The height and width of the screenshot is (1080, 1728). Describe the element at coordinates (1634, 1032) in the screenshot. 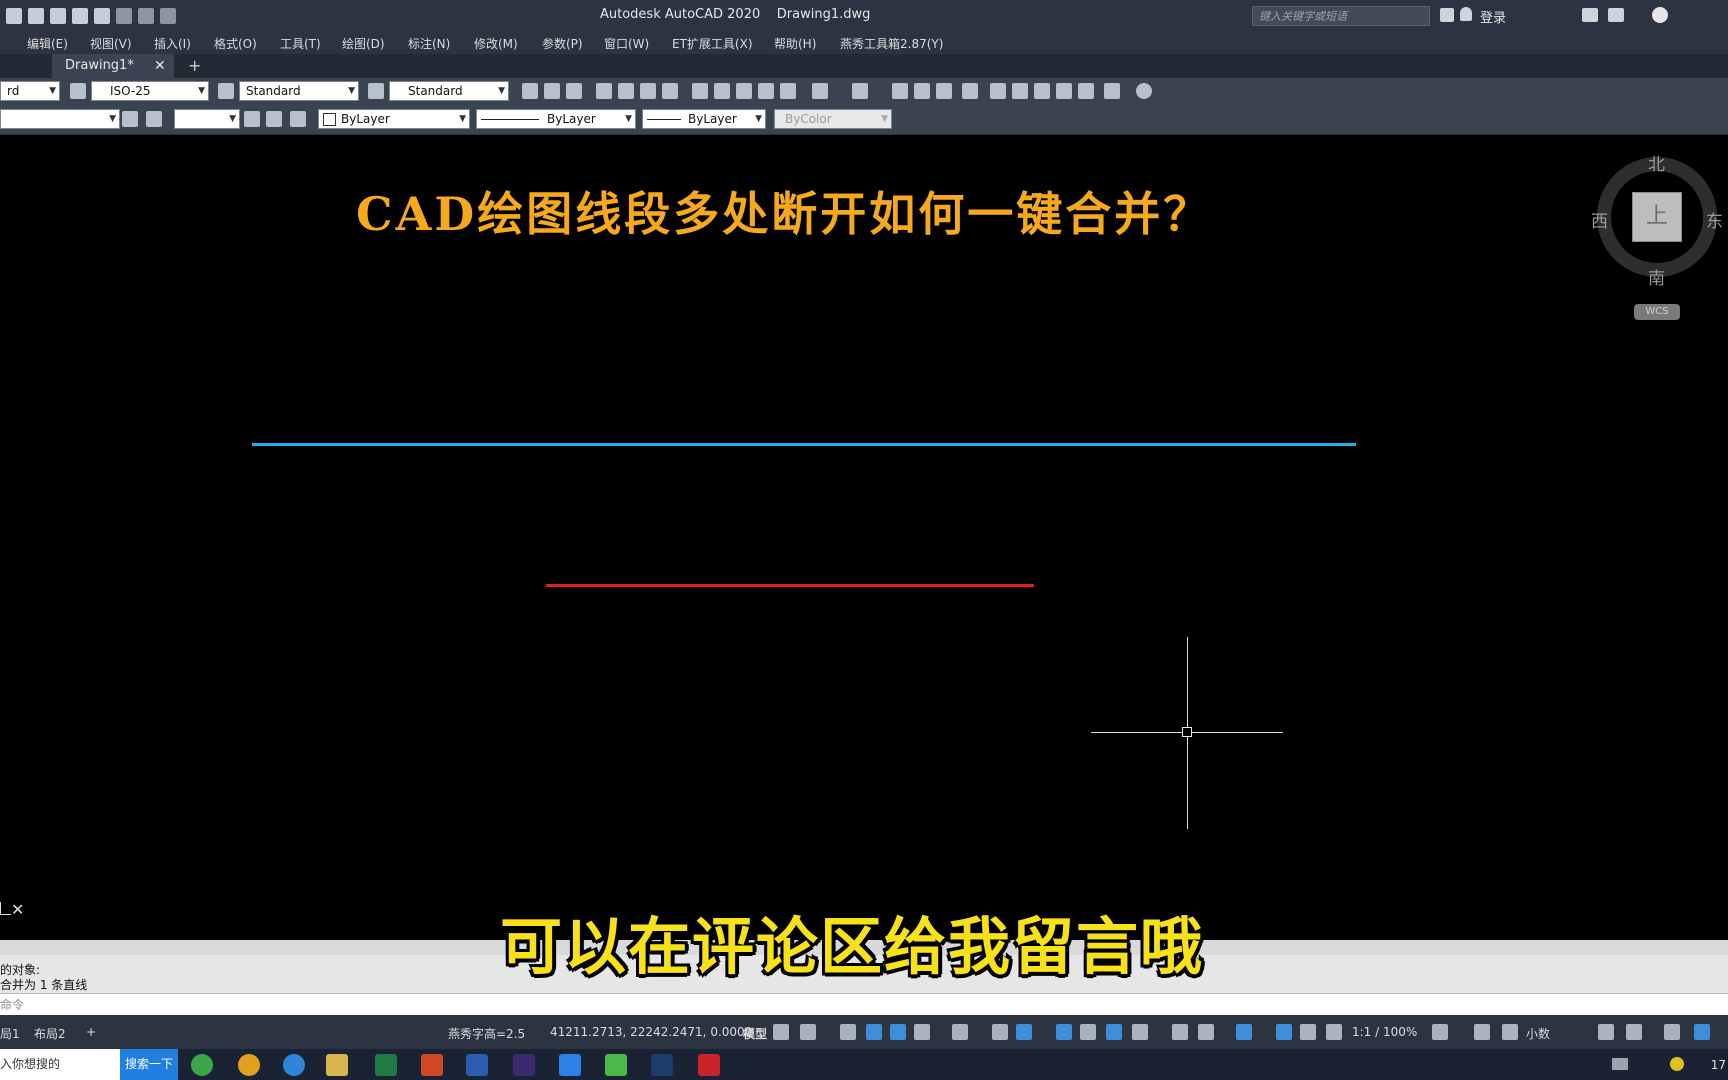

I see `lock-ui-icon` at that location.